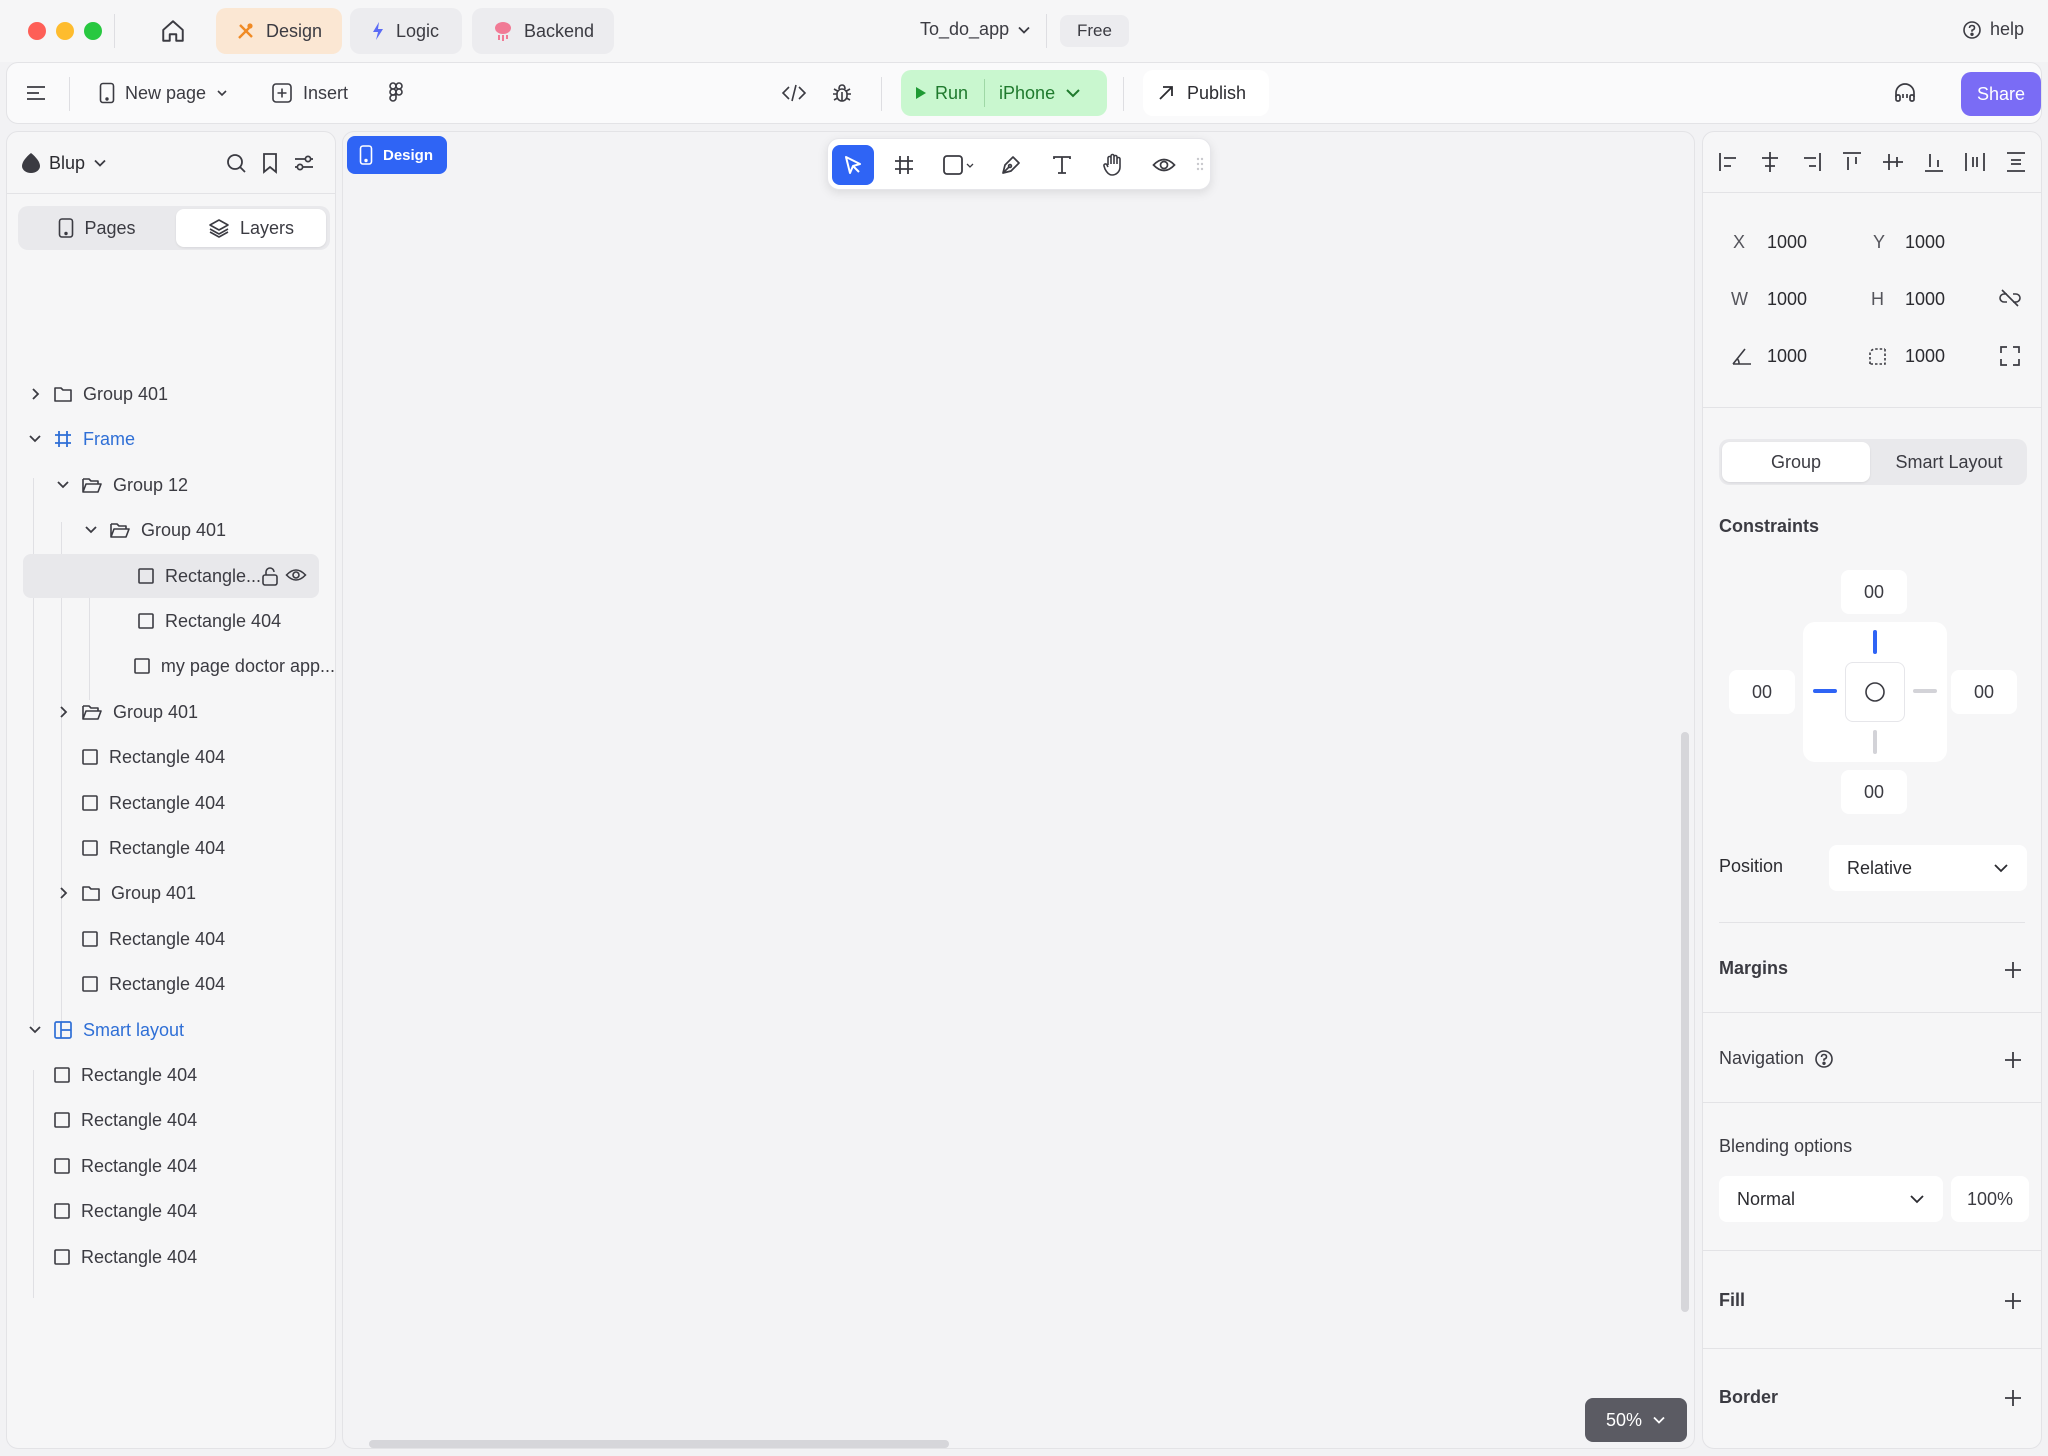  What do you see at coordinates (975, 29) in the screenshot?
I see `project-selector: To_do_app` at bounding box center [975, 29].